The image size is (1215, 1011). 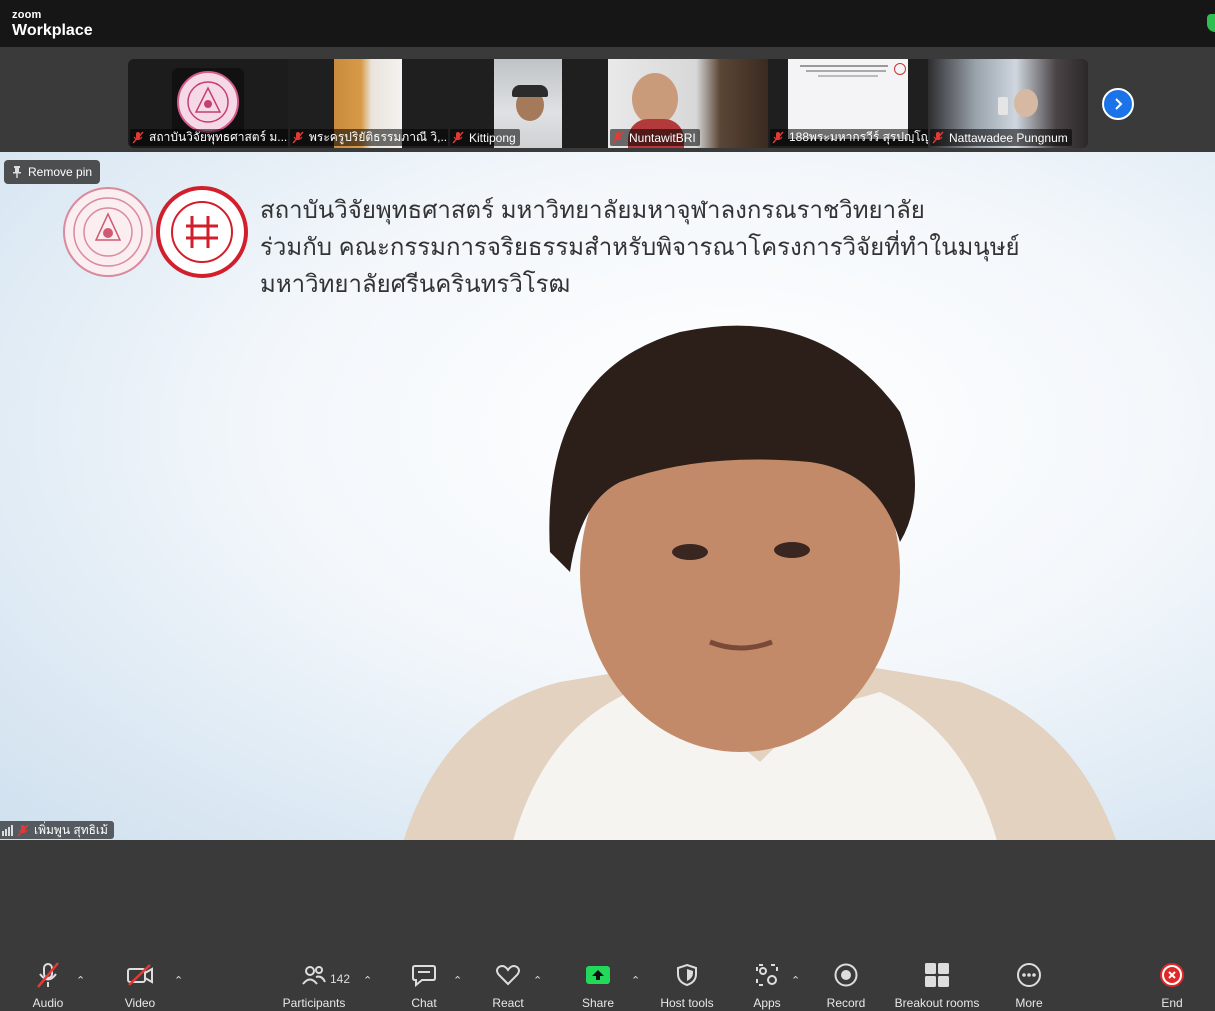 I want to click on participant-tile: Nattawadee Pungnum, so click(x=1008, y=103).